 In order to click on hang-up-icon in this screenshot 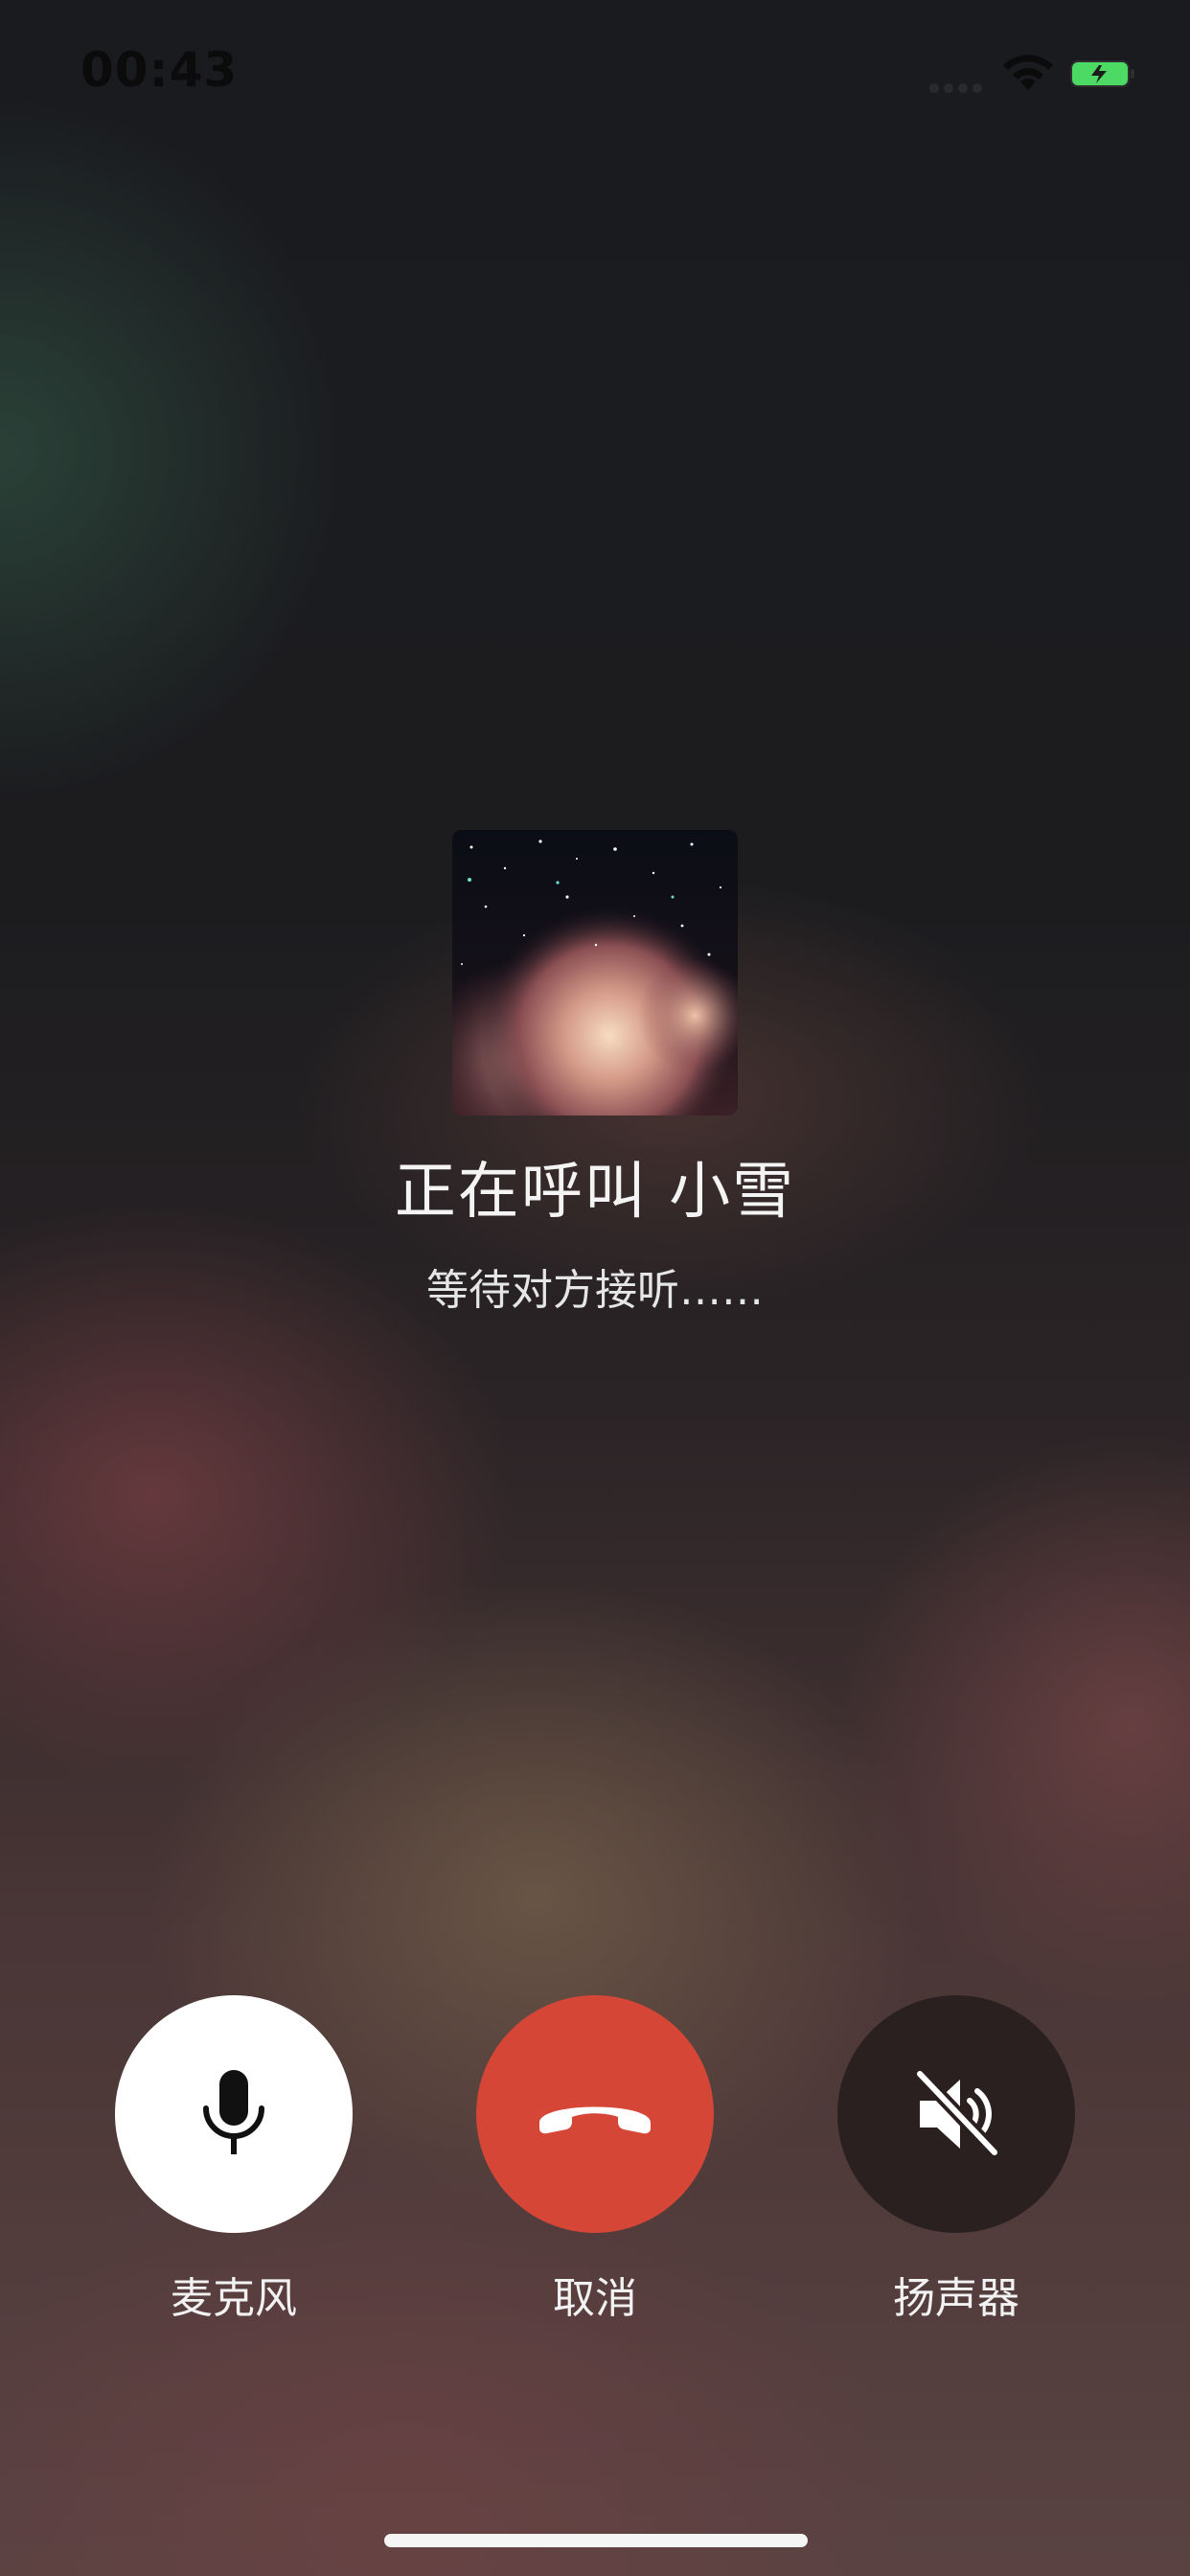, I will do `click(595, 2120)`.